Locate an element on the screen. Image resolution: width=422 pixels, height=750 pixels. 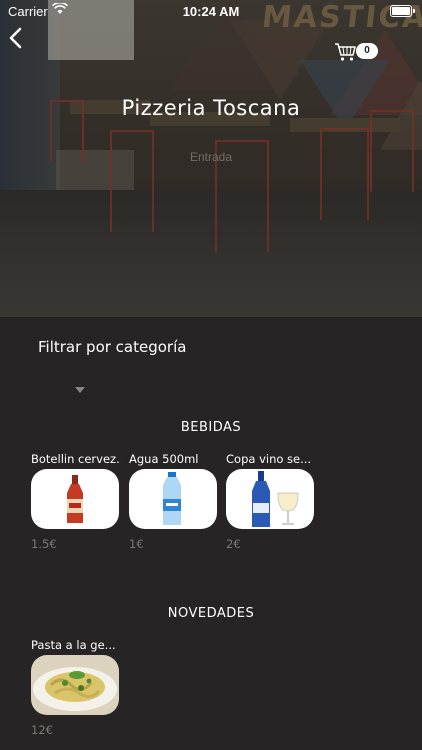
product-card: Agua 500ml 1€ is located at coordinates (174, 501).